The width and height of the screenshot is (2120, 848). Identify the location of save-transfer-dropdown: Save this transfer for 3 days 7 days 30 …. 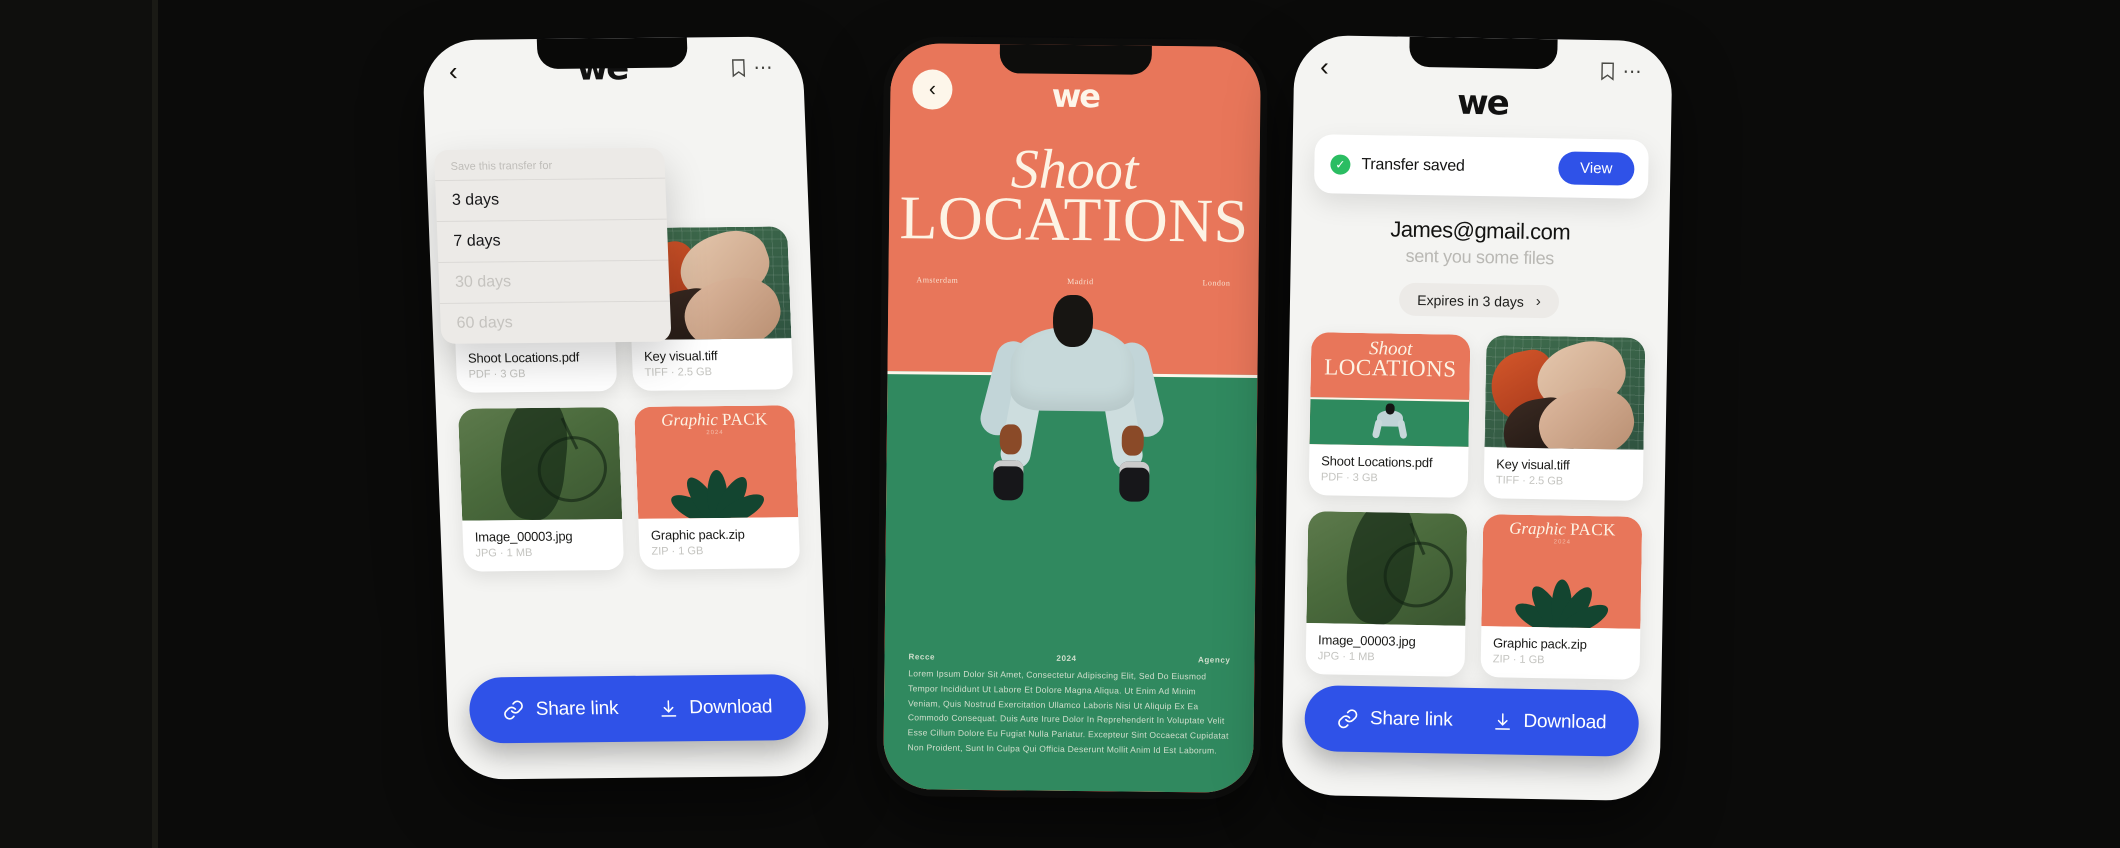
(552, 245).